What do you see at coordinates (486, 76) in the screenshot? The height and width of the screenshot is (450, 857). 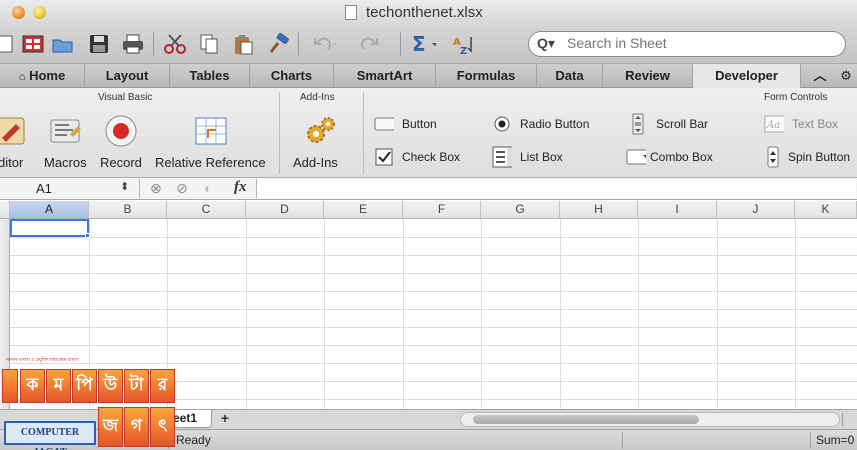 I see `tab-formulas: Formulas` at bounding box center [486, 76].